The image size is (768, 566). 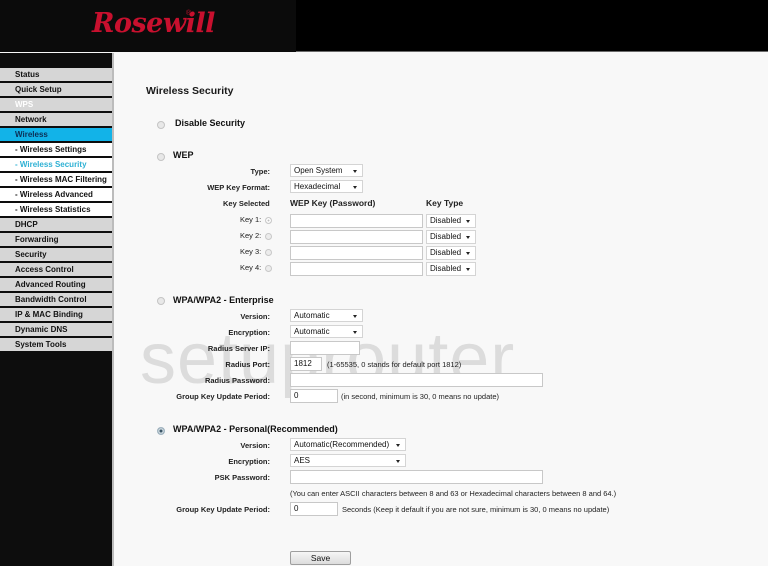 What do you see at coordinates (189, 13) in the screenshot?
I see `registered-mark: ®` at bounding box center [189, 13].